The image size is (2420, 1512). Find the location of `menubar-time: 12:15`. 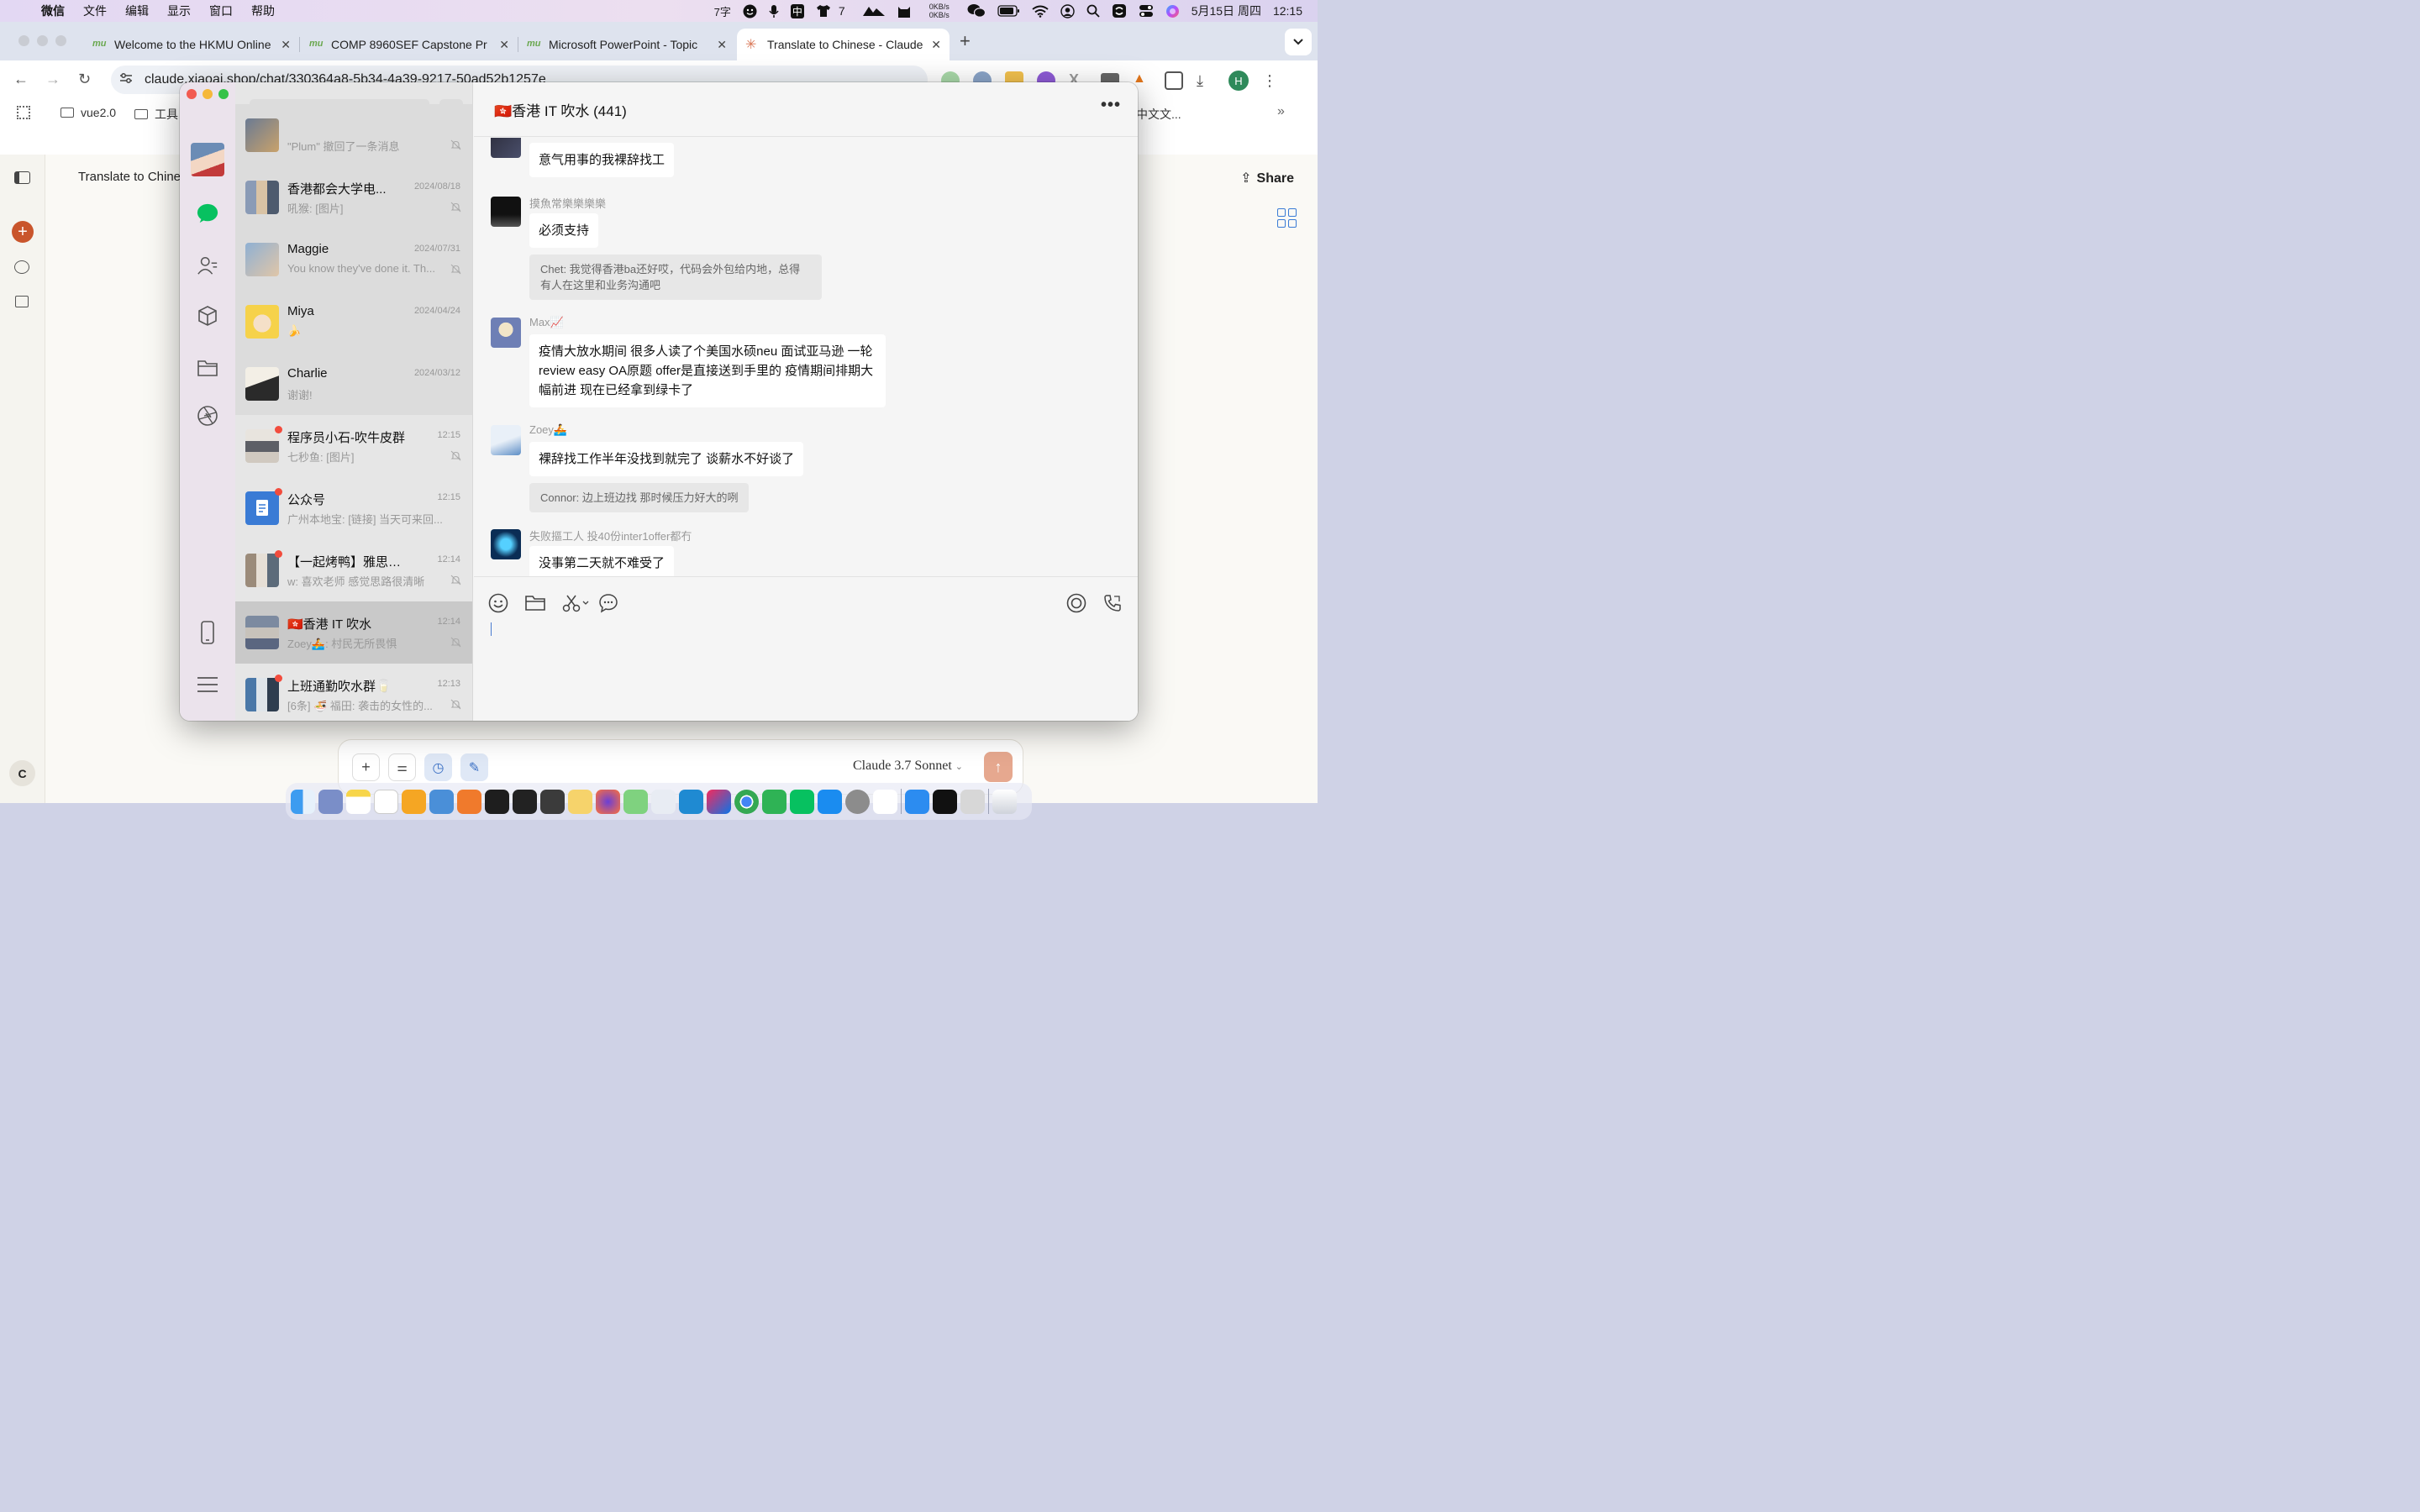

menubar-time: 12:15 is located at coordinates (1292, 11).